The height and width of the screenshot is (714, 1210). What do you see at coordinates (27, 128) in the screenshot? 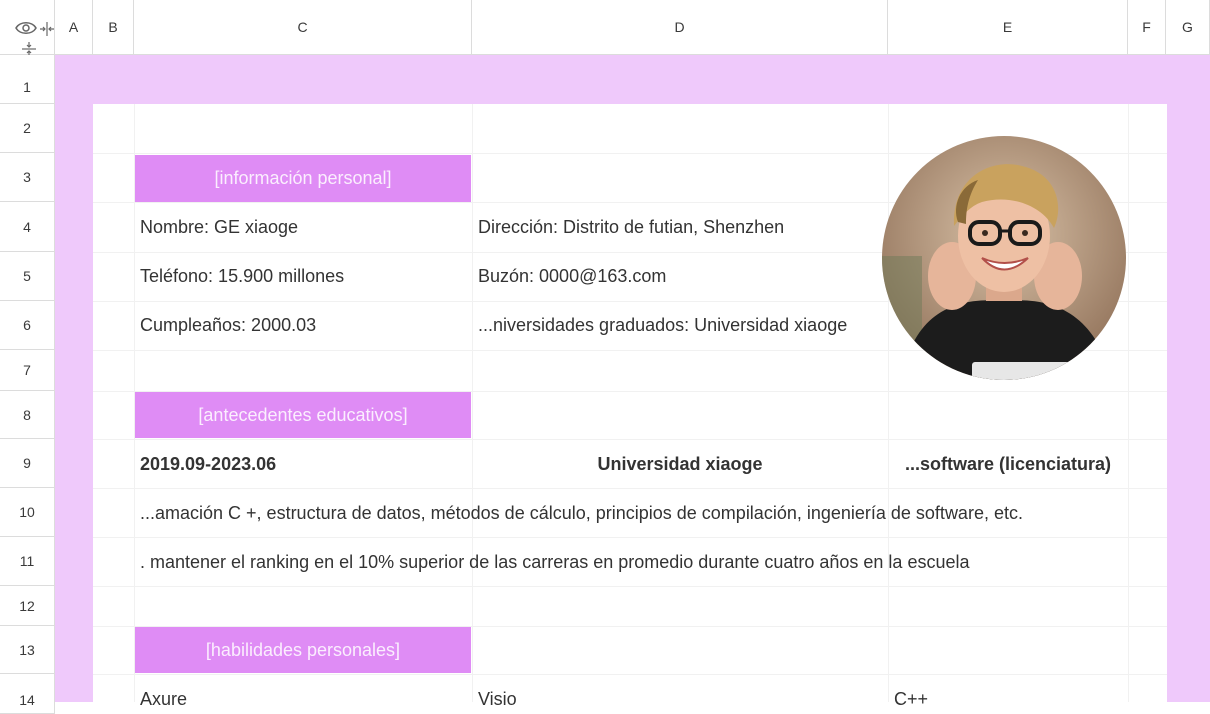
I see `row-header-2: 2` at bounding box center [27, 128].